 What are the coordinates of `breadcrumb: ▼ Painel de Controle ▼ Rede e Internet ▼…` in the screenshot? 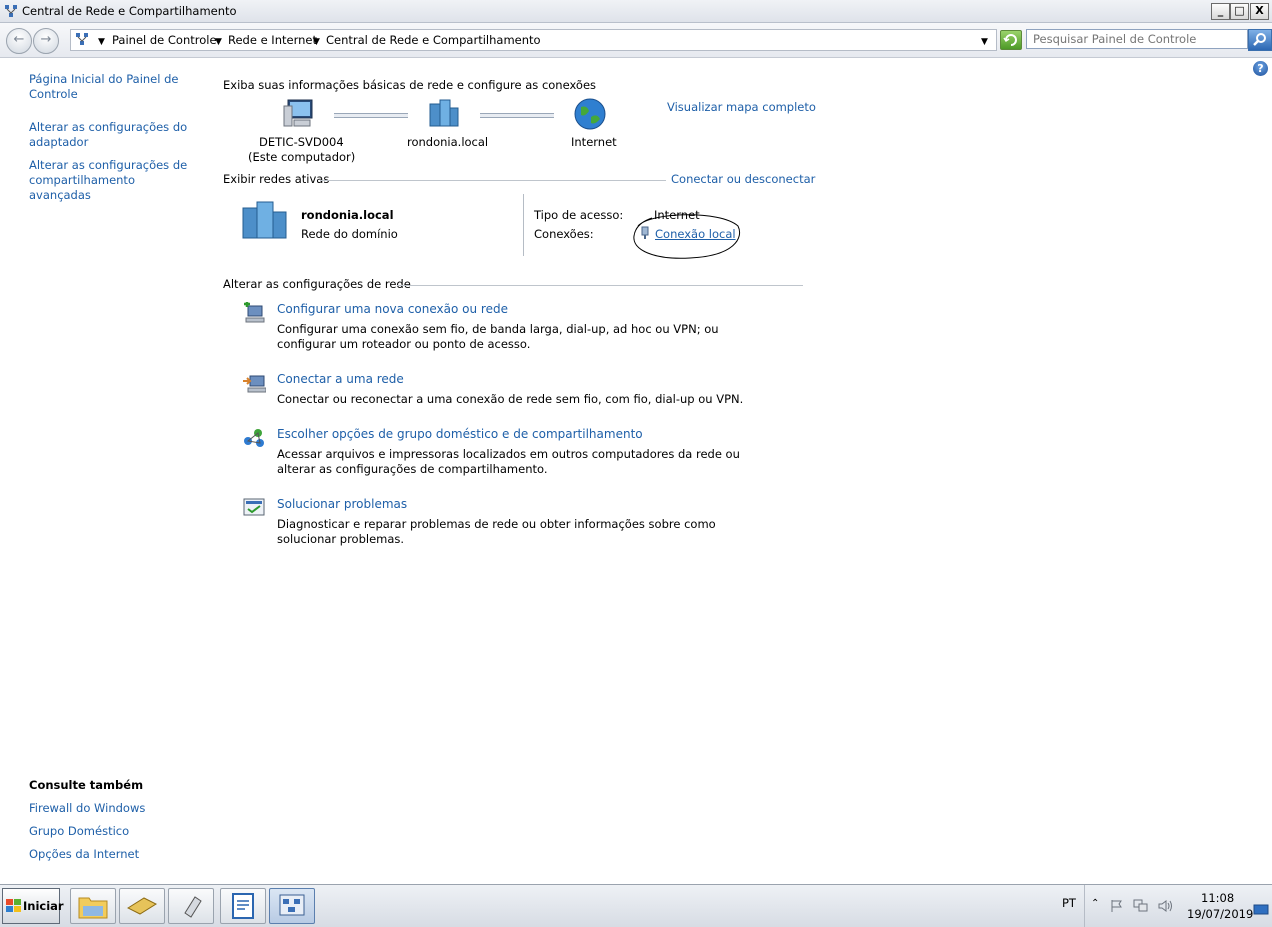 It's located at (533, 40).